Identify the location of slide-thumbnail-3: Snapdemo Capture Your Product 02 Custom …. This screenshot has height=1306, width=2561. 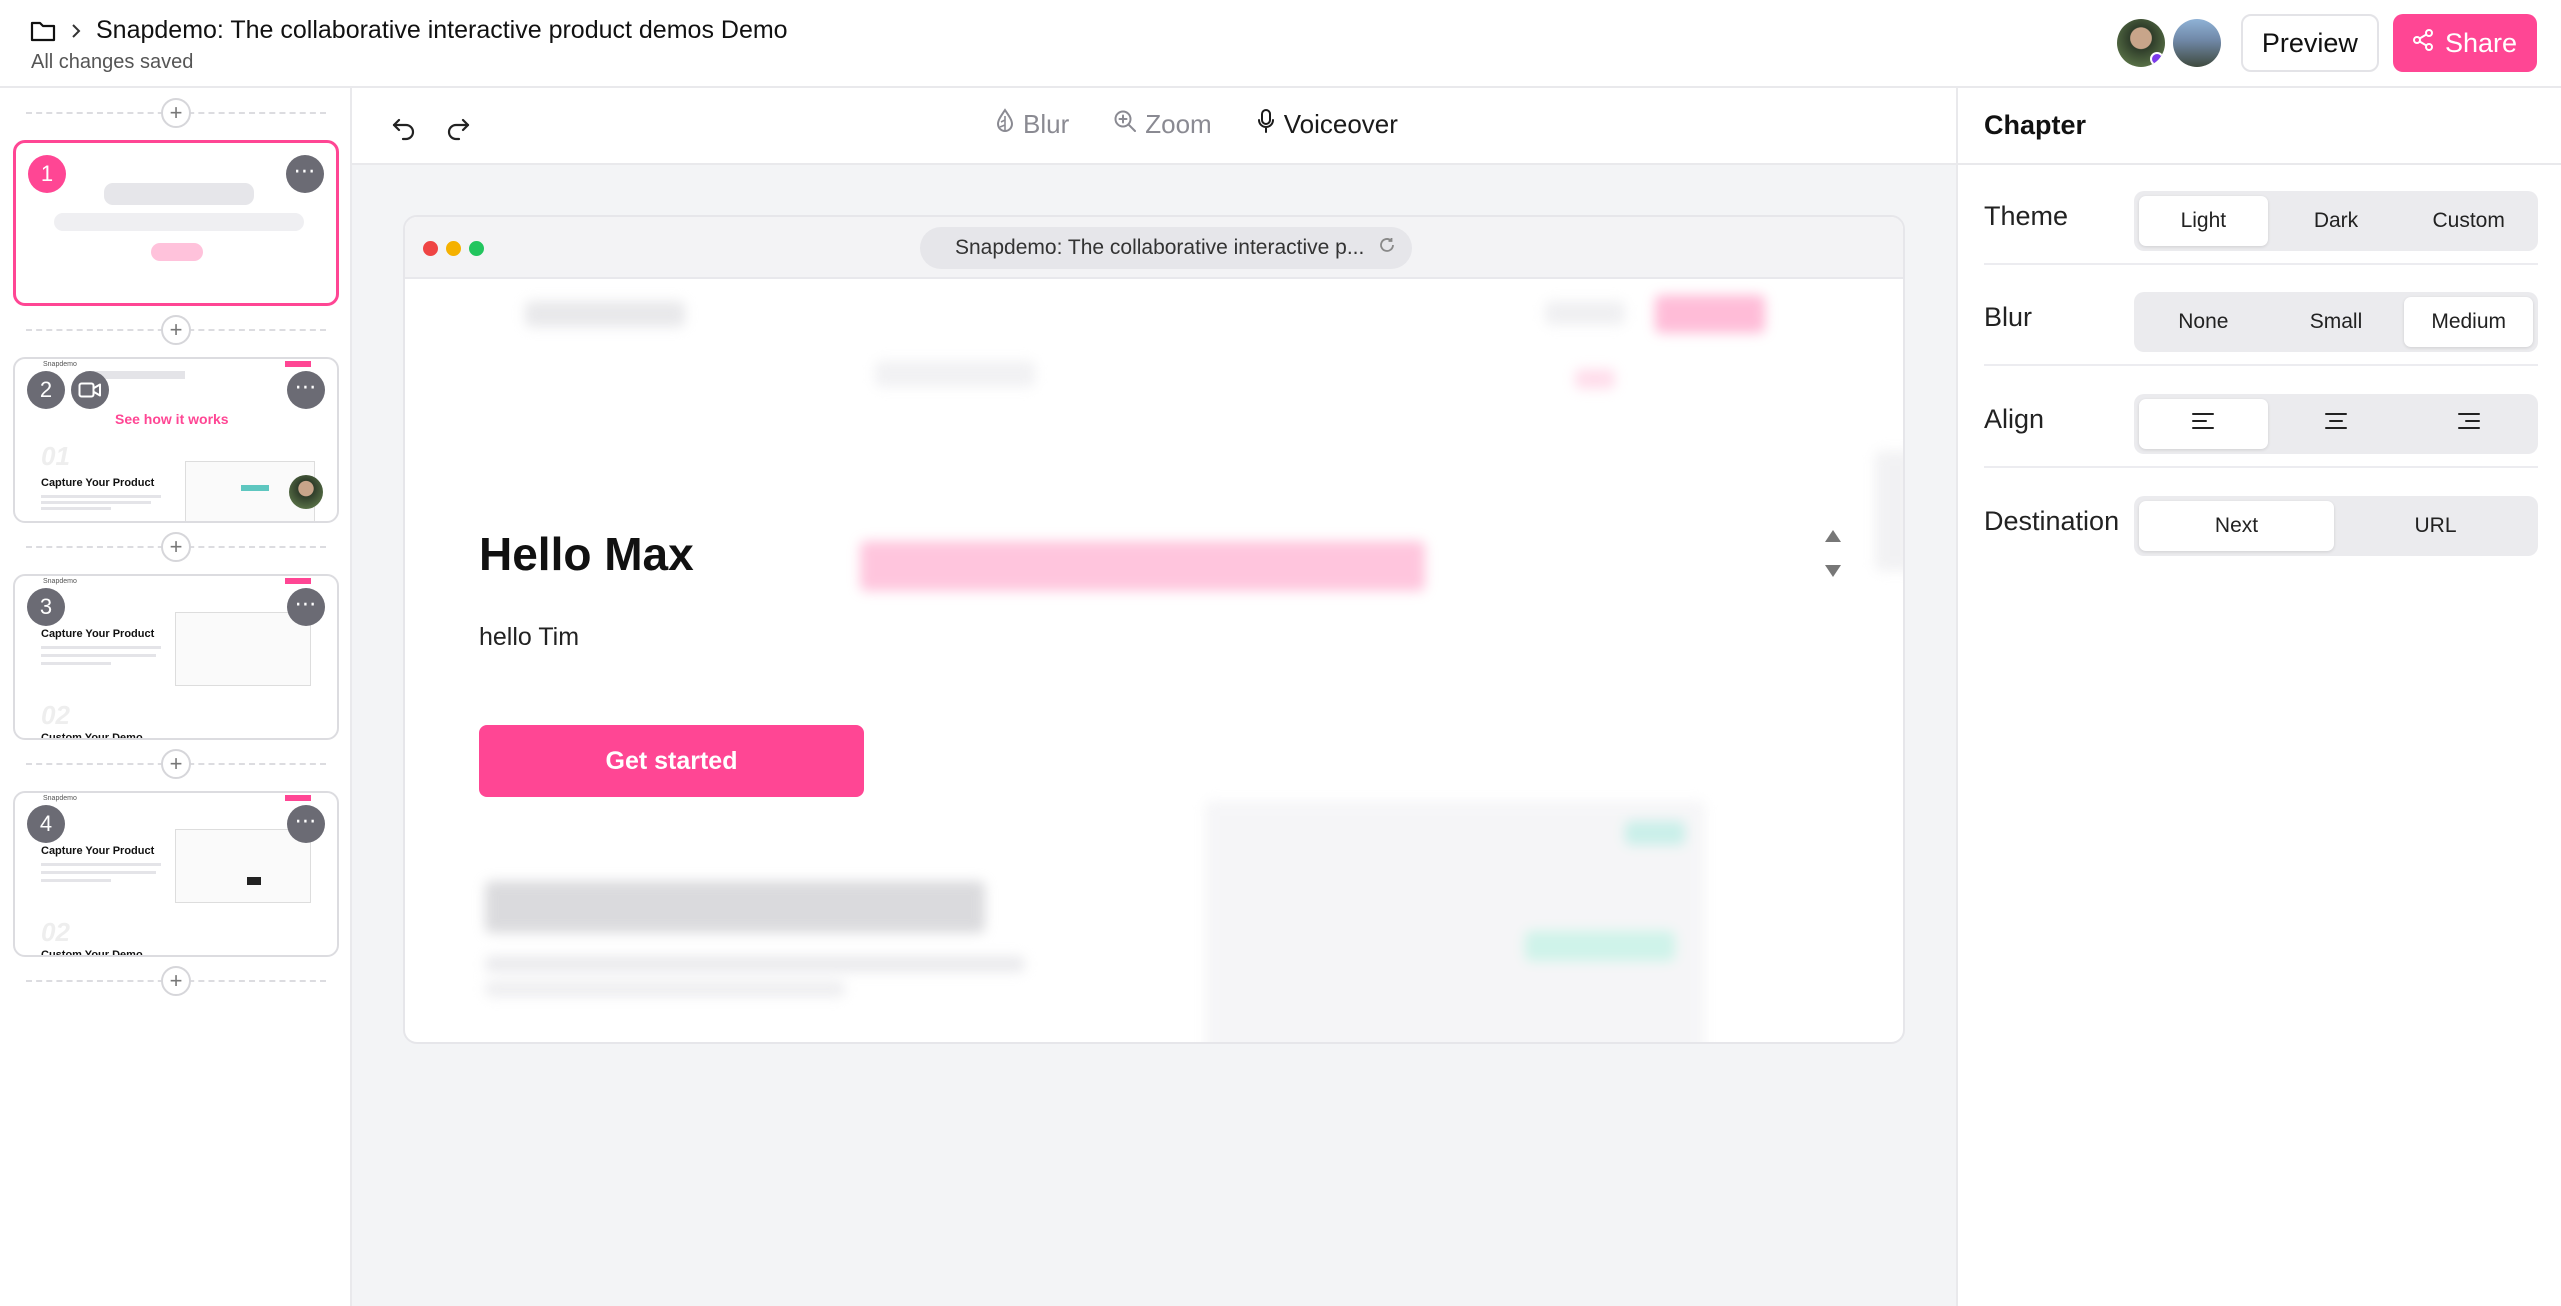
(176, 657).